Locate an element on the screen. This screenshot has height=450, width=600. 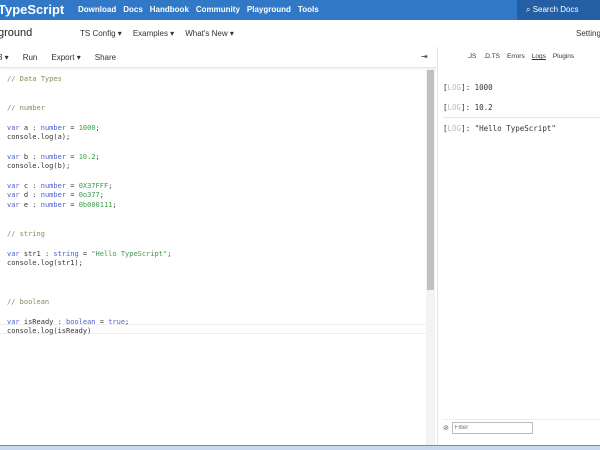
tab-dts: .D.TS is located at coordinates (491, 56).